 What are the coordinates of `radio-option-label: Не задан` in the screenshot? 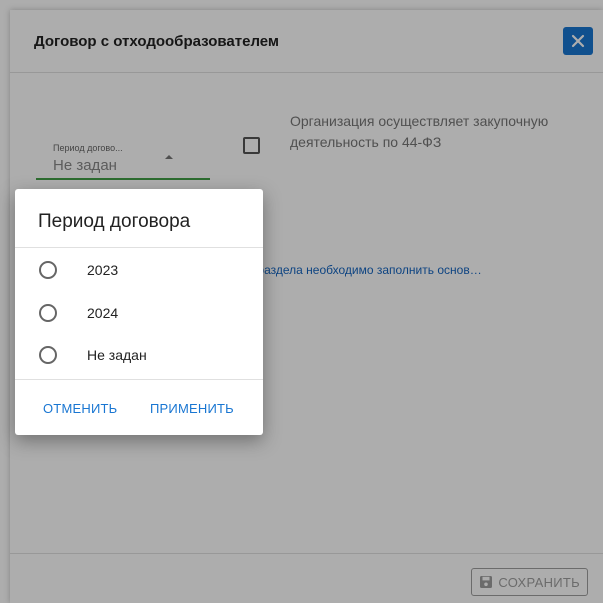 It's located at (117, 355).